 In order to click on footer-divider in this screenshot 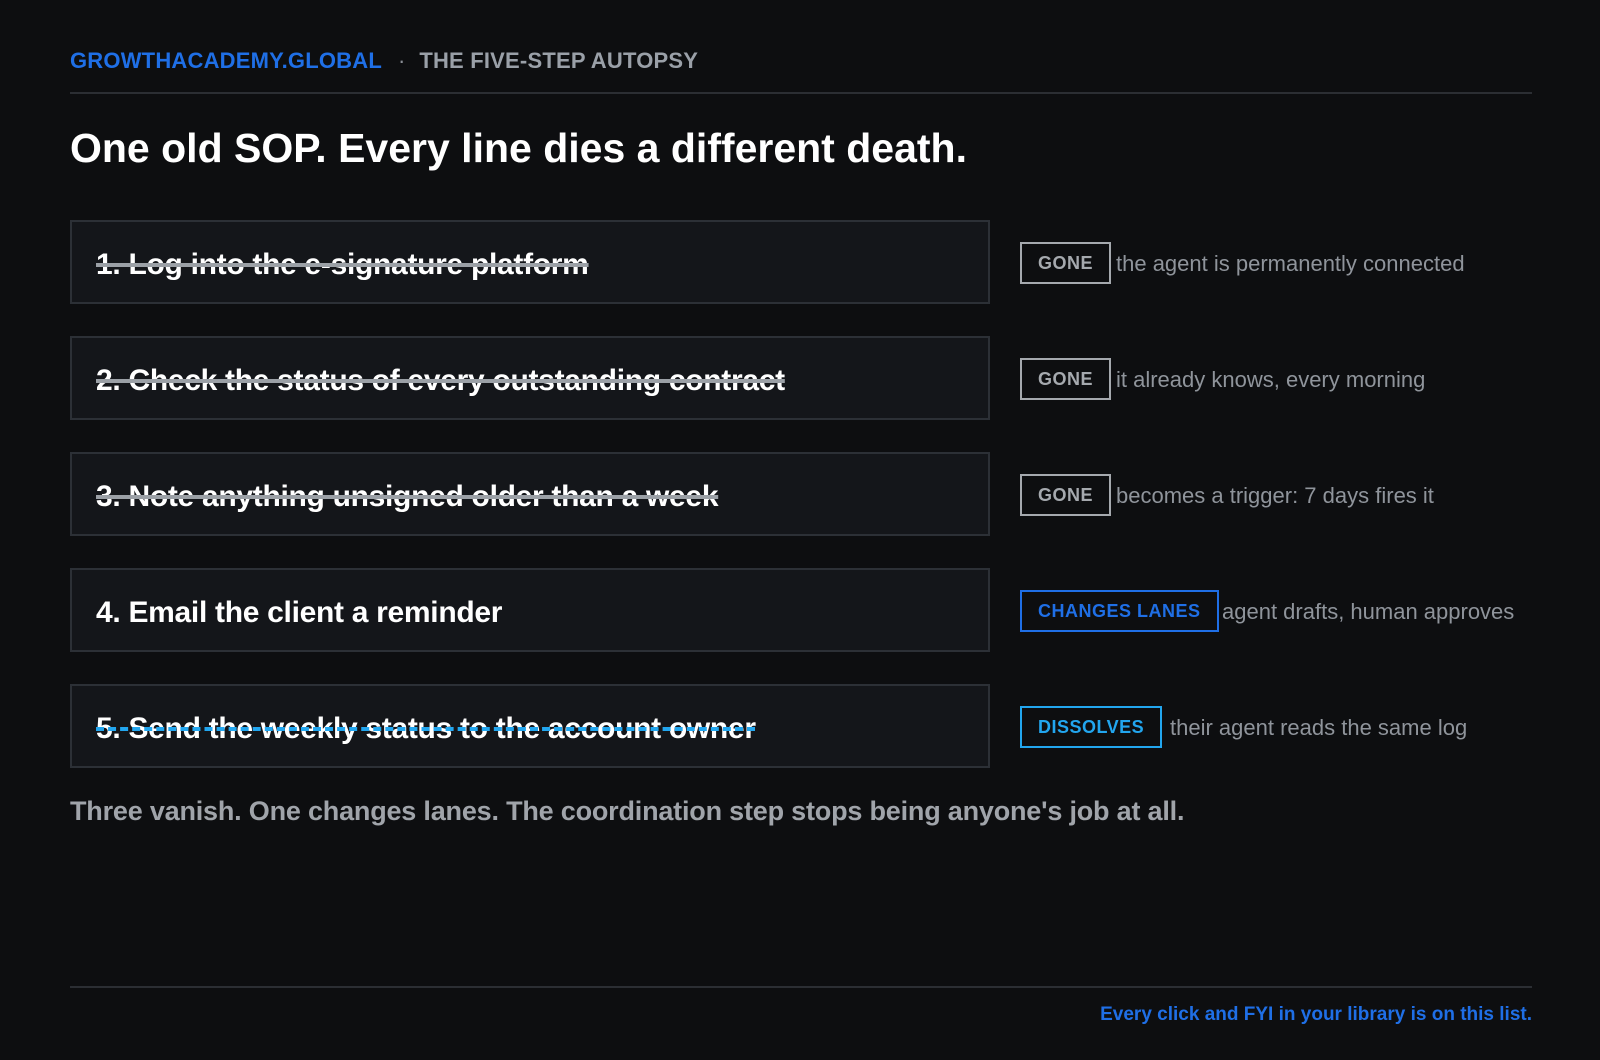, I will do `click(801, 987)`.